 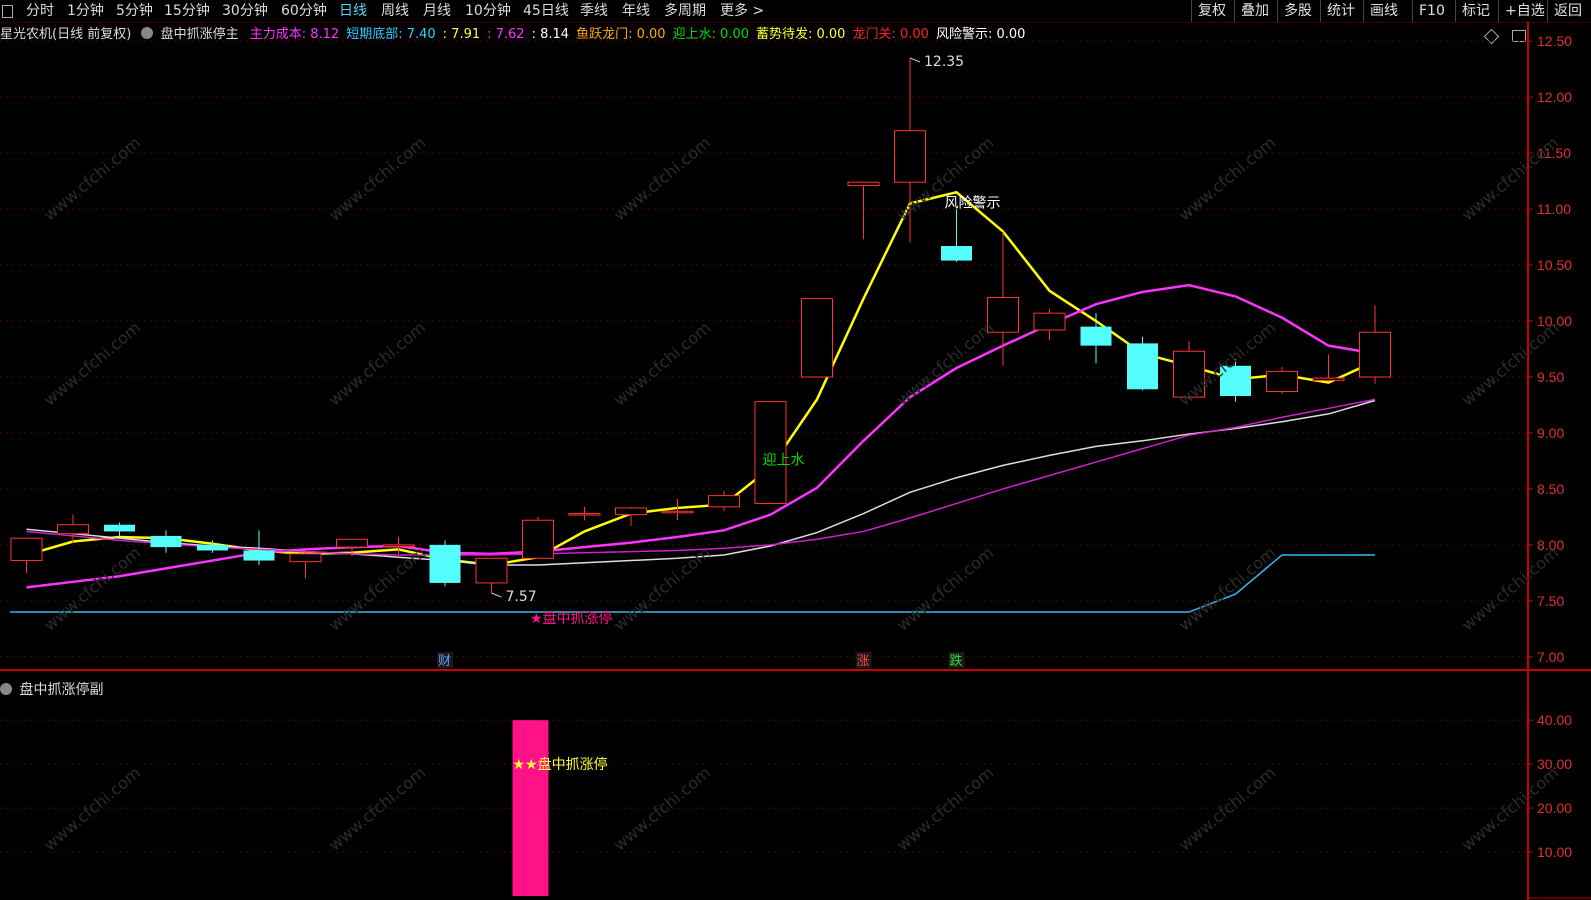 I want to click on toolbar-right-button-0: 复权, so click(x=1211, y=11).